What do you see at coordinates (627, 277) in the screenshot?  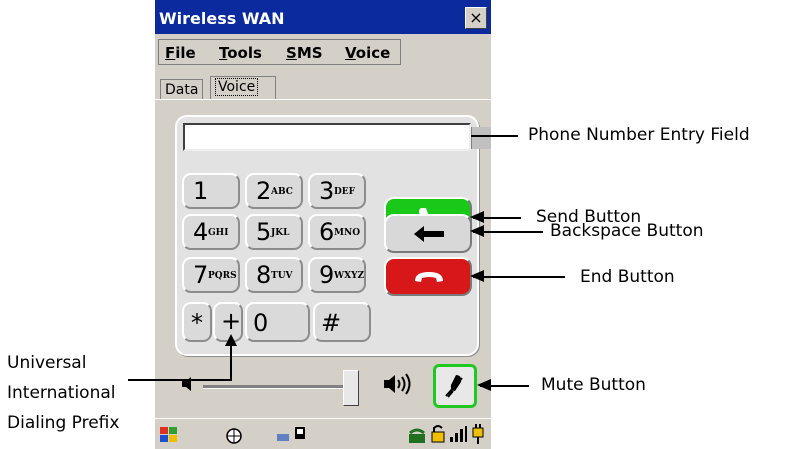 I see `callout-end: End Button` at bounding box center [627, 277].